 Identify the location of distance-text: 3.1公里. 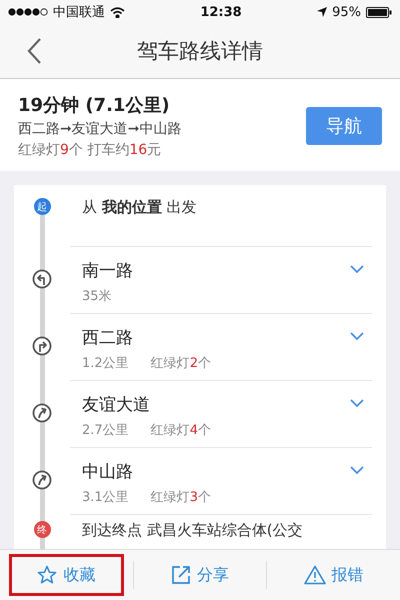
(105, 497).